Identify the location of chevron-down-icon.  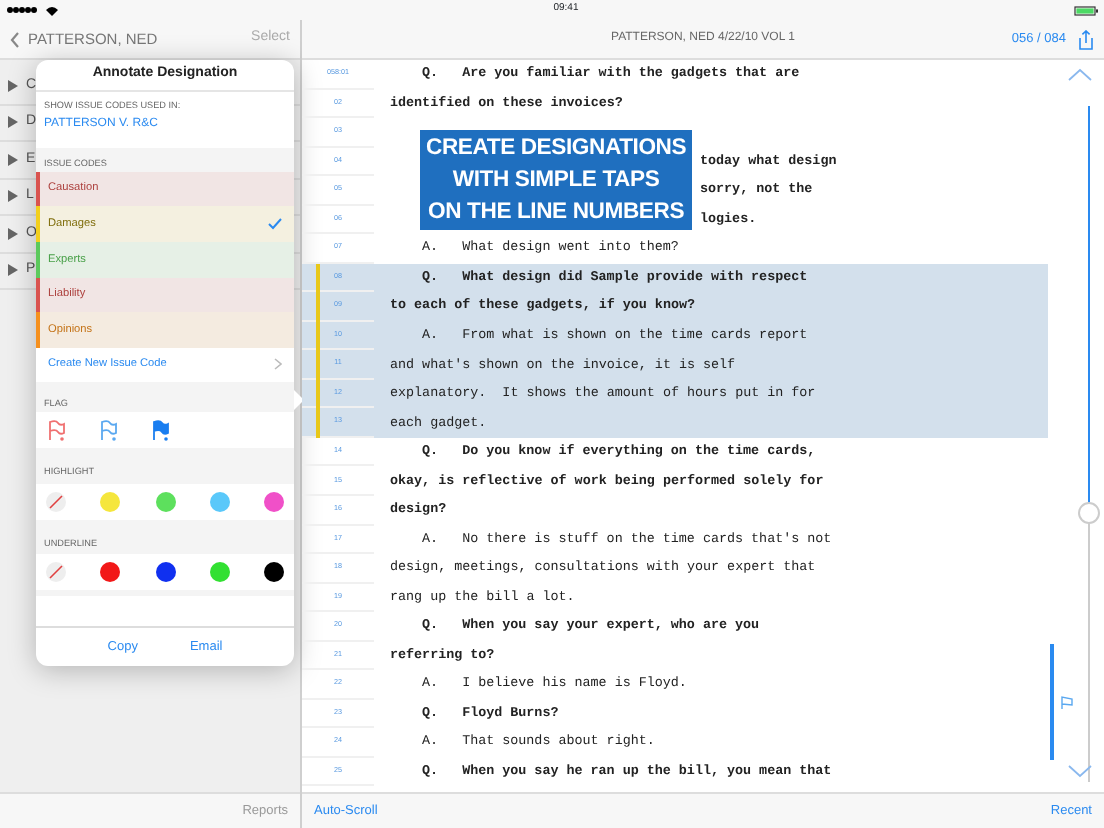
(1080, 771).